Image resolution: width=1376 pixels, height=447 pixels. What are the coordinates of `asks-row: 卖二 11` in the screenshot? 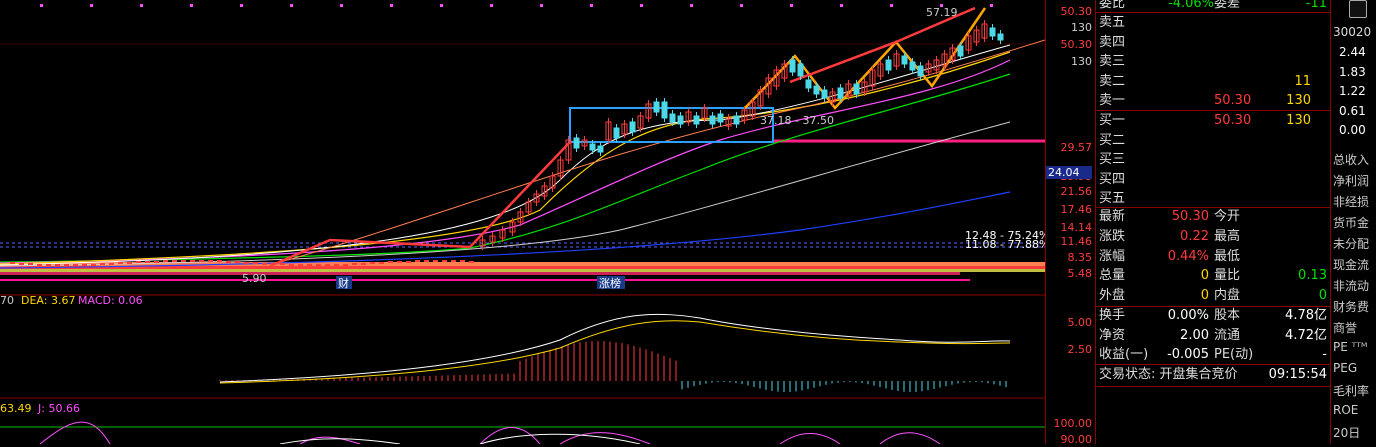 It's located at (1213, 81).